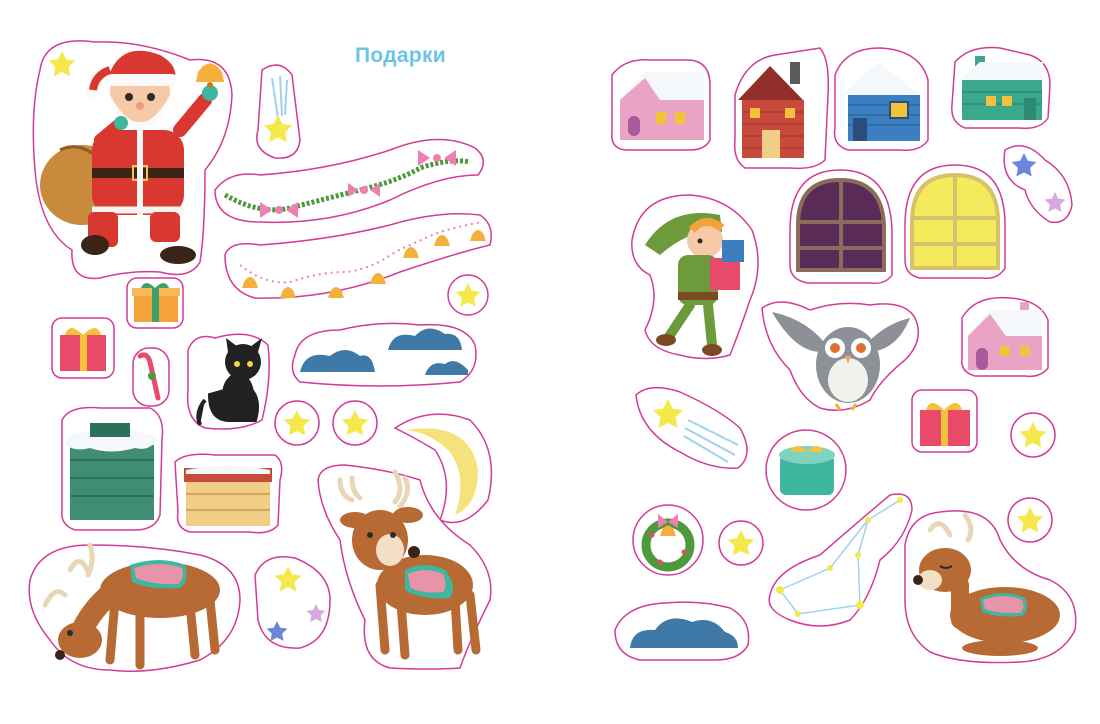 This screenshot has height=724, width=1100. Describe the element at coordinates (668, 540) in the screenshot. I see `wreath-icon` at that location.